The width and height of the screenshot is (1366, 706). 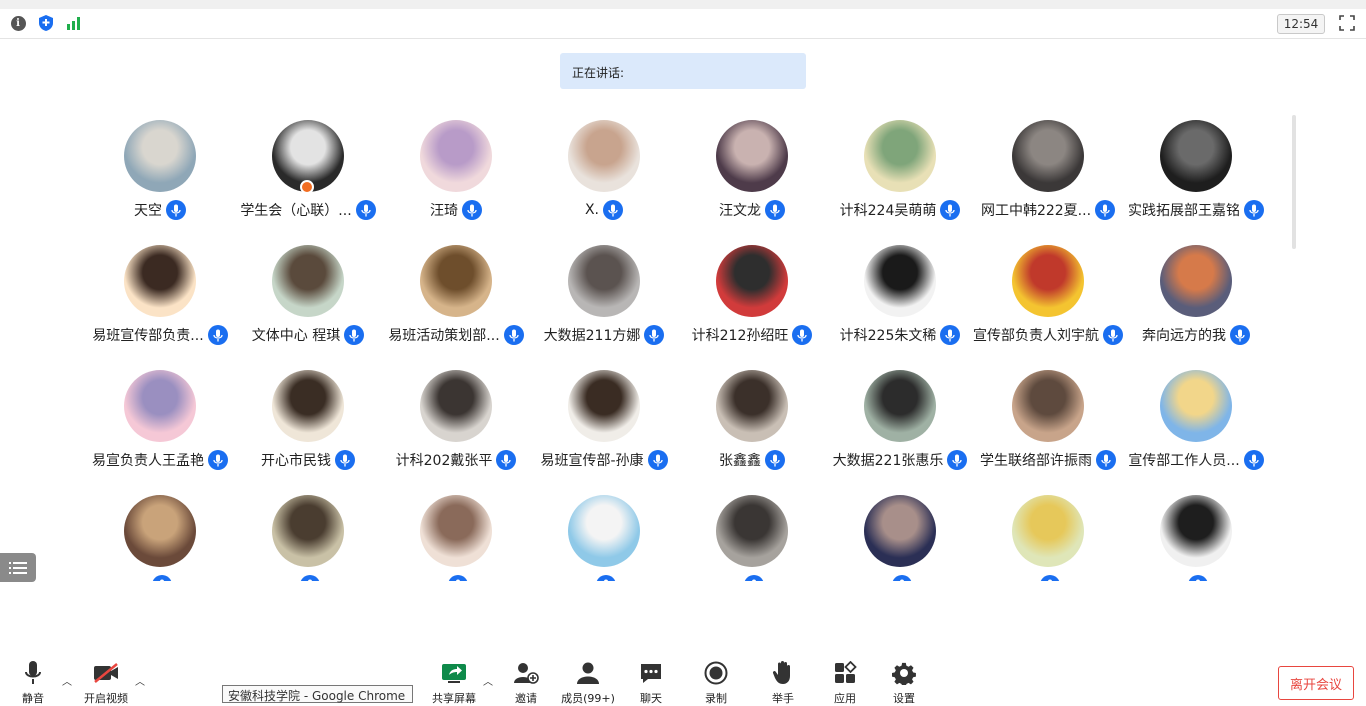 What do you see at coordinates (683, 19) in the screenshot?
I see `top-status-bar: i 12:54` at bounding box center [683, 19].